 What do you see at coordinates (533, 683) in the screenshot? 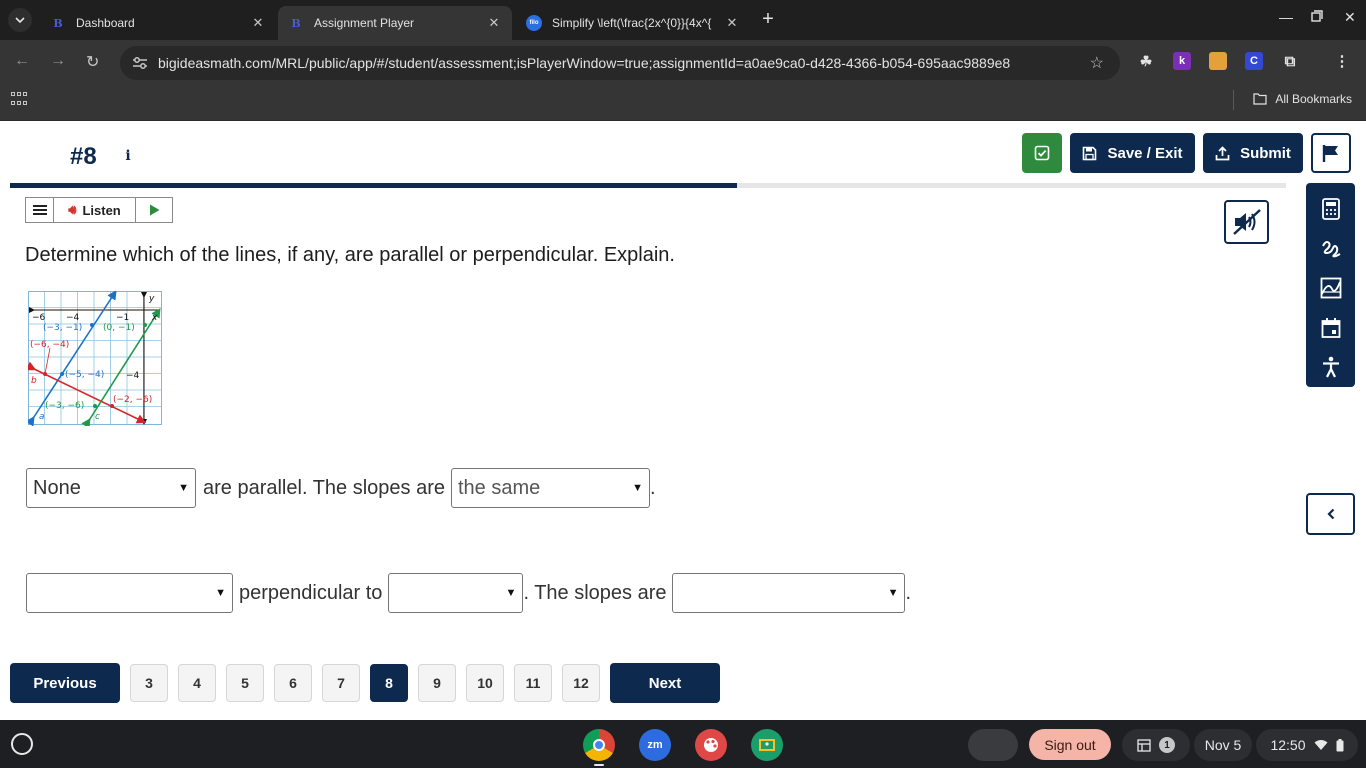
I see `page-number-button: 11` at bounding box center [533, 683].